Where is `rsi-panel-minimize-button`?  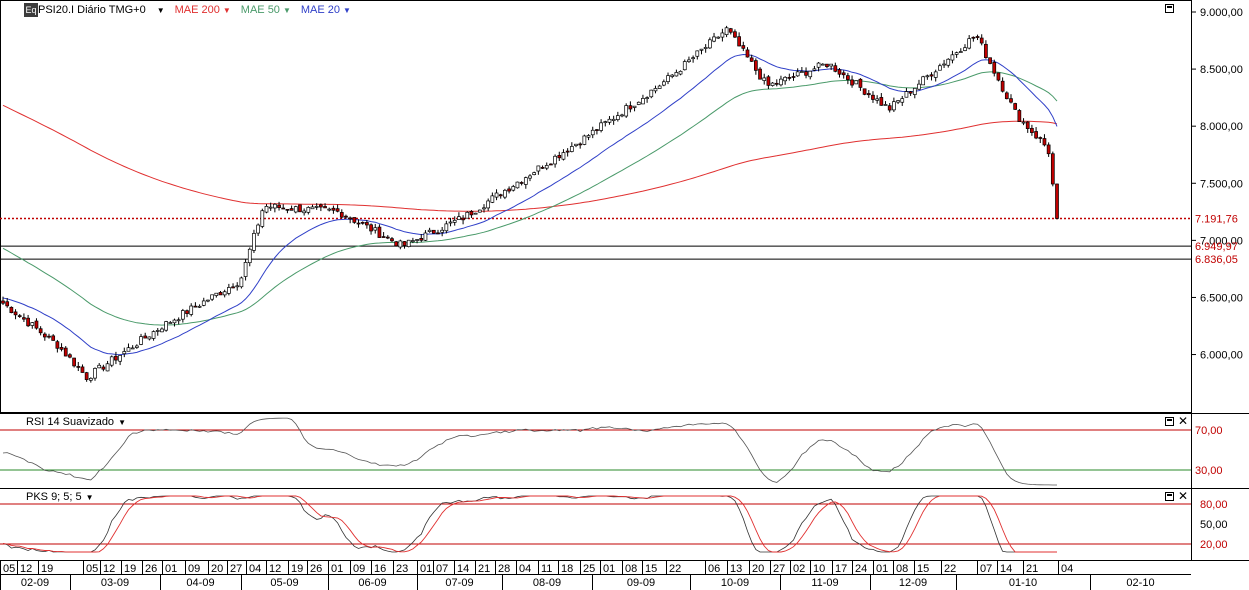 rsi-panel-minimize-button is located at coordinates (1169, 421).